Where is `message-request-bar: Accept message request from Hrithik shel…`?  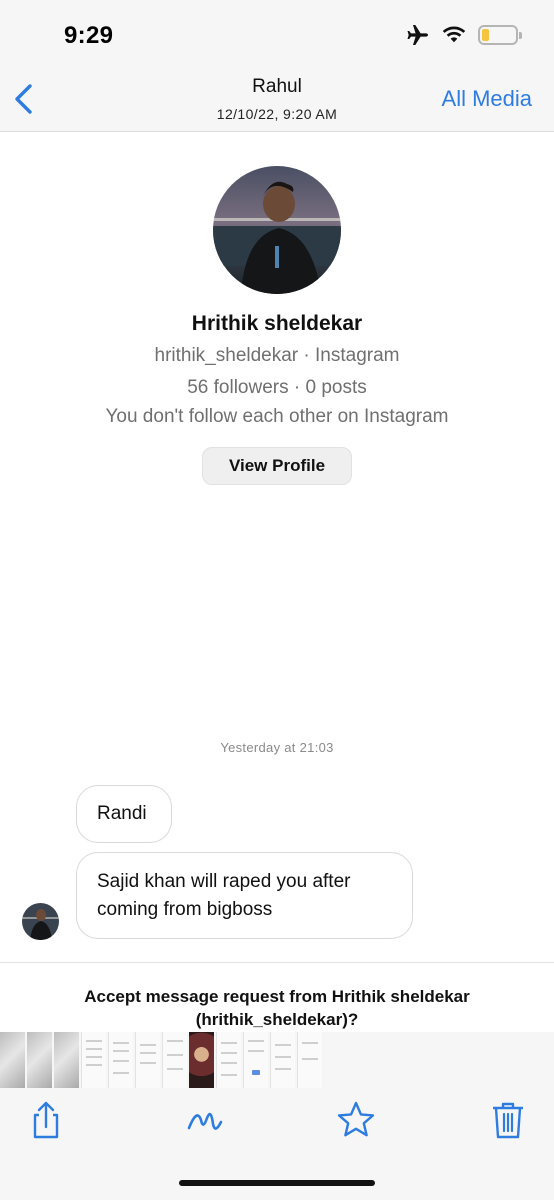
message-request-bar: Accept message request from Hrithik shel… is located at coordinates (277, 997).